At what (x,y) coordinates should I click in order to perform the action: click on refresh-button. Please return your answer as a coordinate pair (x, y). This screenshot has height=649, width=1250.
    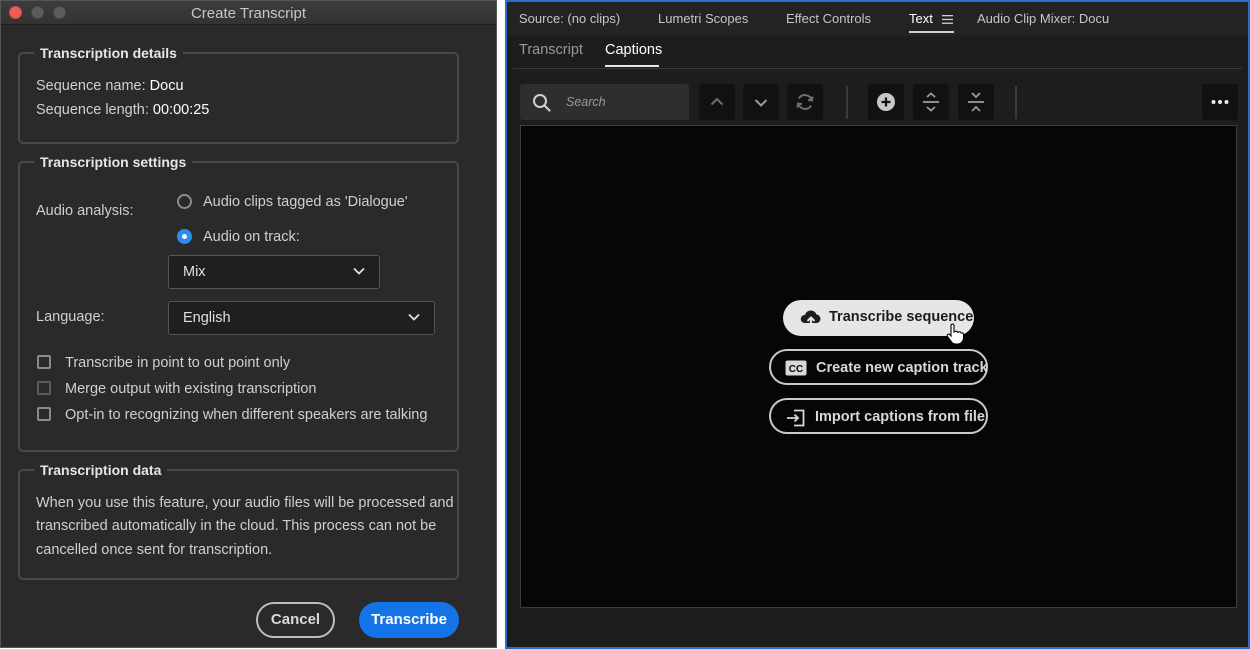
    Looking at the image, I should click on (805, 102).